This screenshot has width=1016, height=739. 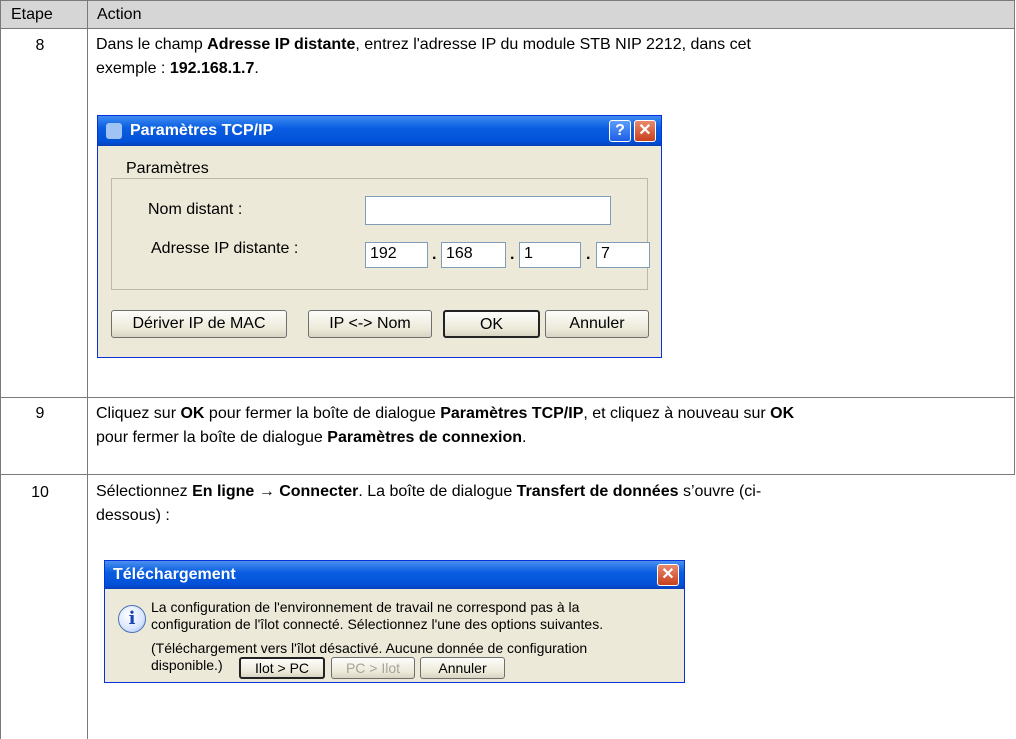 What do you see at coordinates (114, 131) in the screenshot?
I see `network-app-icon` at bounding box center [114, 131].